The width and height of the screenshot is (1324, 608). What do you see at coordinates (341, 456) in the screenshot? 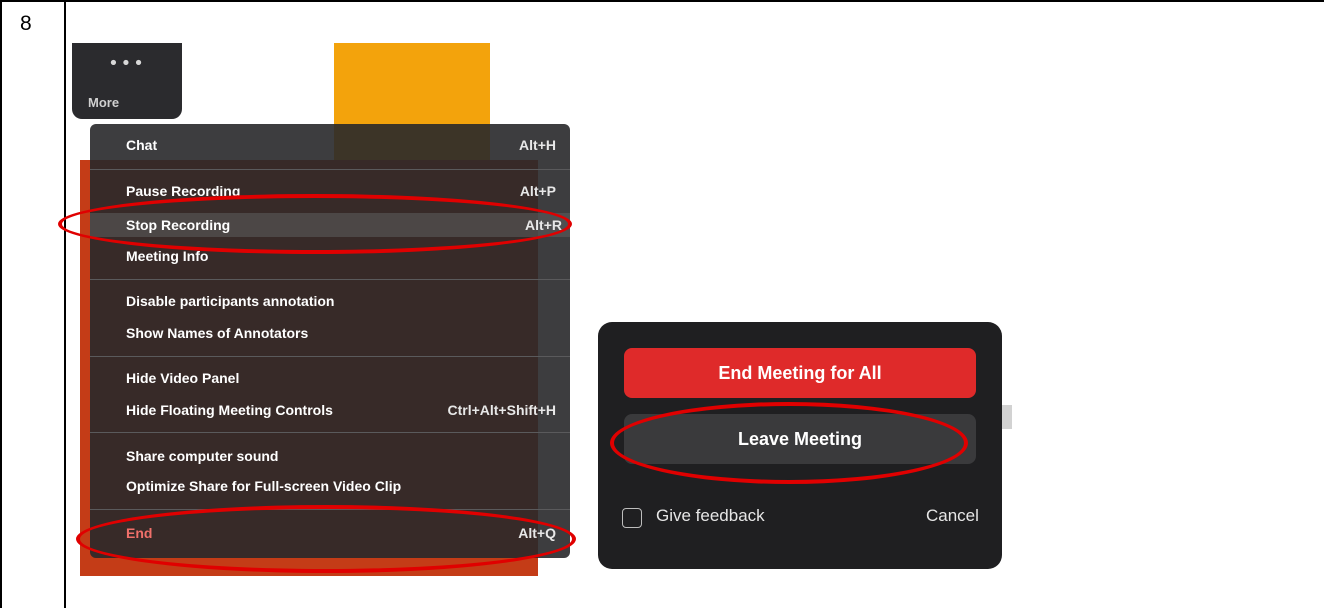
I see `menu-item-share-sound: Share computer sound` at bounding box center [341, 456].